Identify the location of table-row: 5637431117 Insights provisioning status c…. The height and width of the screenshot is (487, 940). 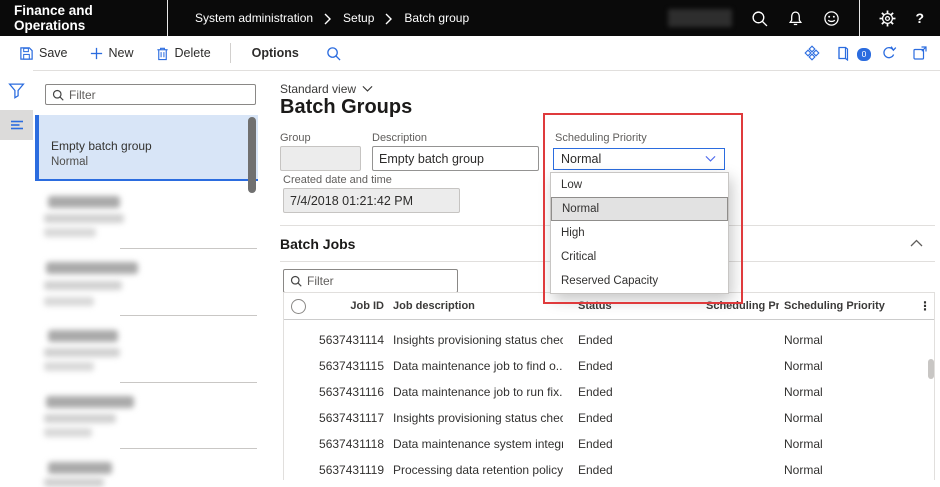
(609, 418).